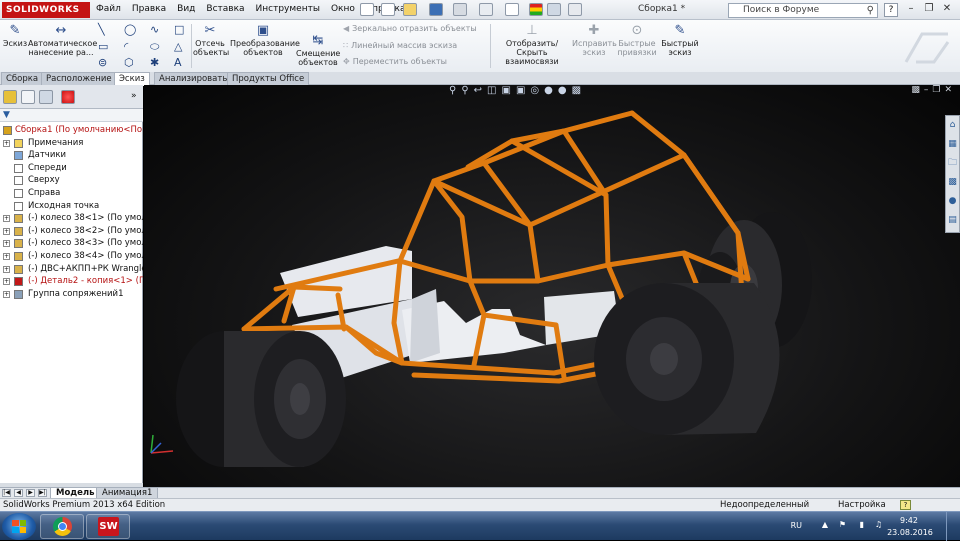 Image resolution: width=960 pixels, height=541 pixels. What do you see at coordinates (154, 63) in the screenshot?
I see `point-icon: ✱` at bounding box center [154, 63].